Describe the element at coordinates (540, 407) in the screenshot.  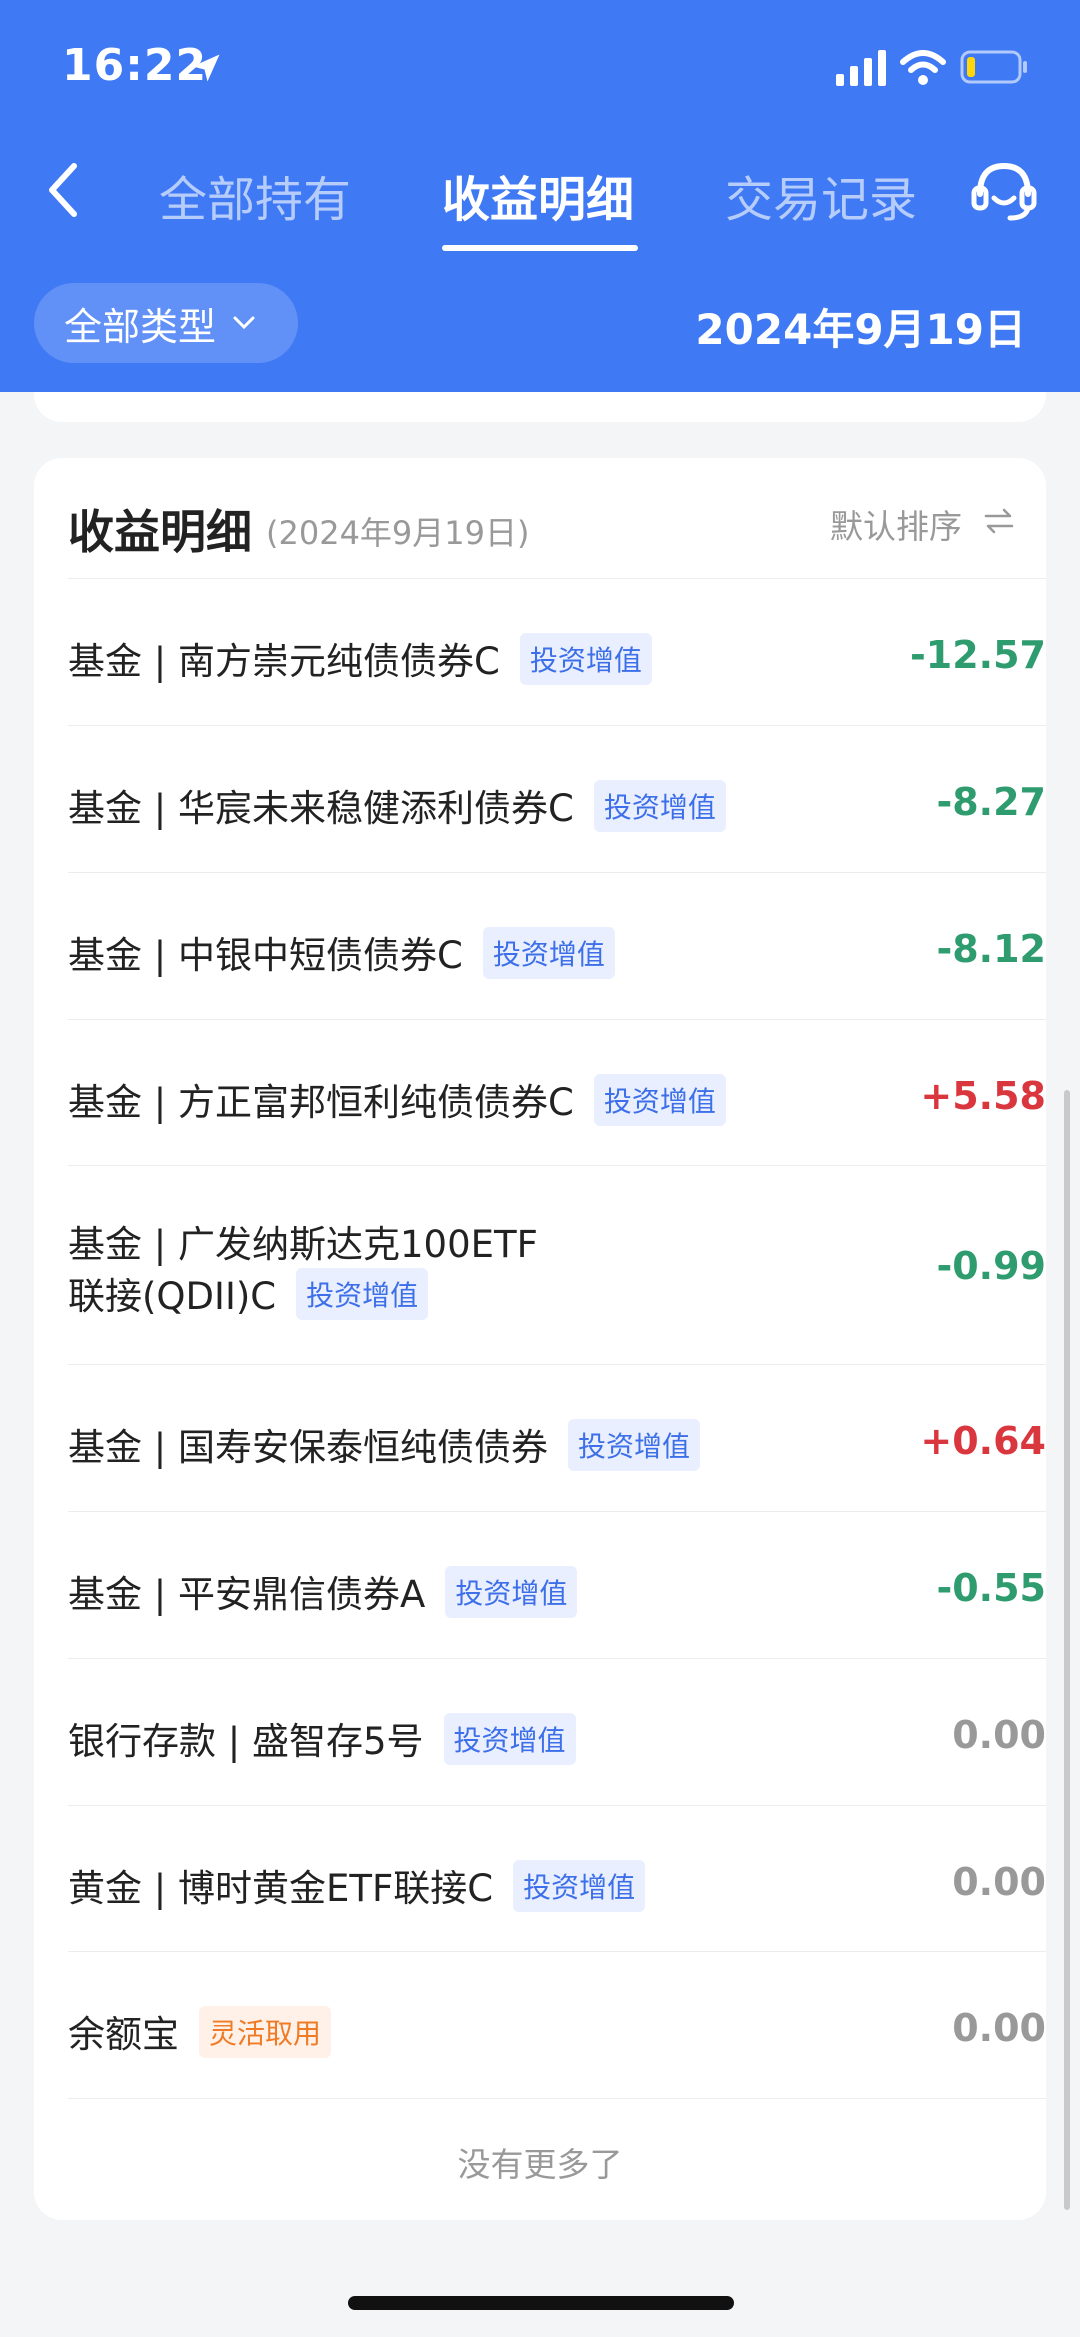
I see `previous-card-edge` at that location.